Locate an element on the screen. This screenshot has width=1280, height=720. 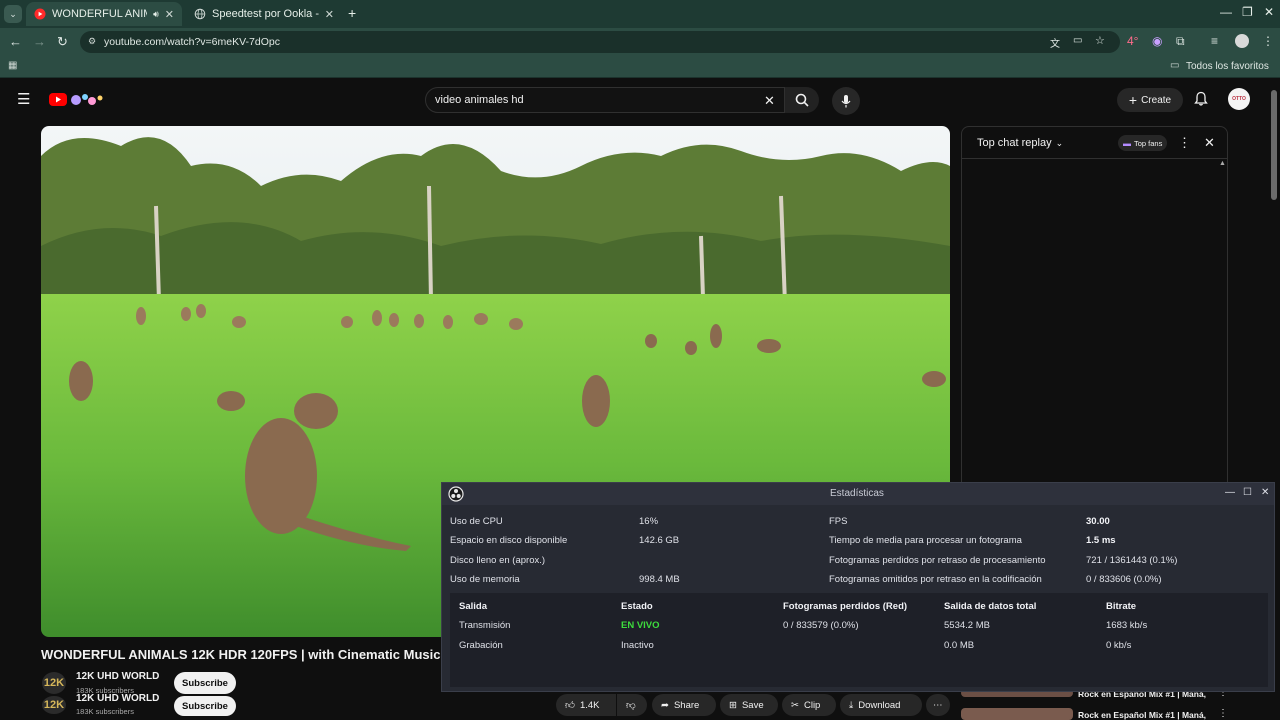
tab-speedtest: Speedtest por Ookla - La ✕ is located at coordinates (264, 14).